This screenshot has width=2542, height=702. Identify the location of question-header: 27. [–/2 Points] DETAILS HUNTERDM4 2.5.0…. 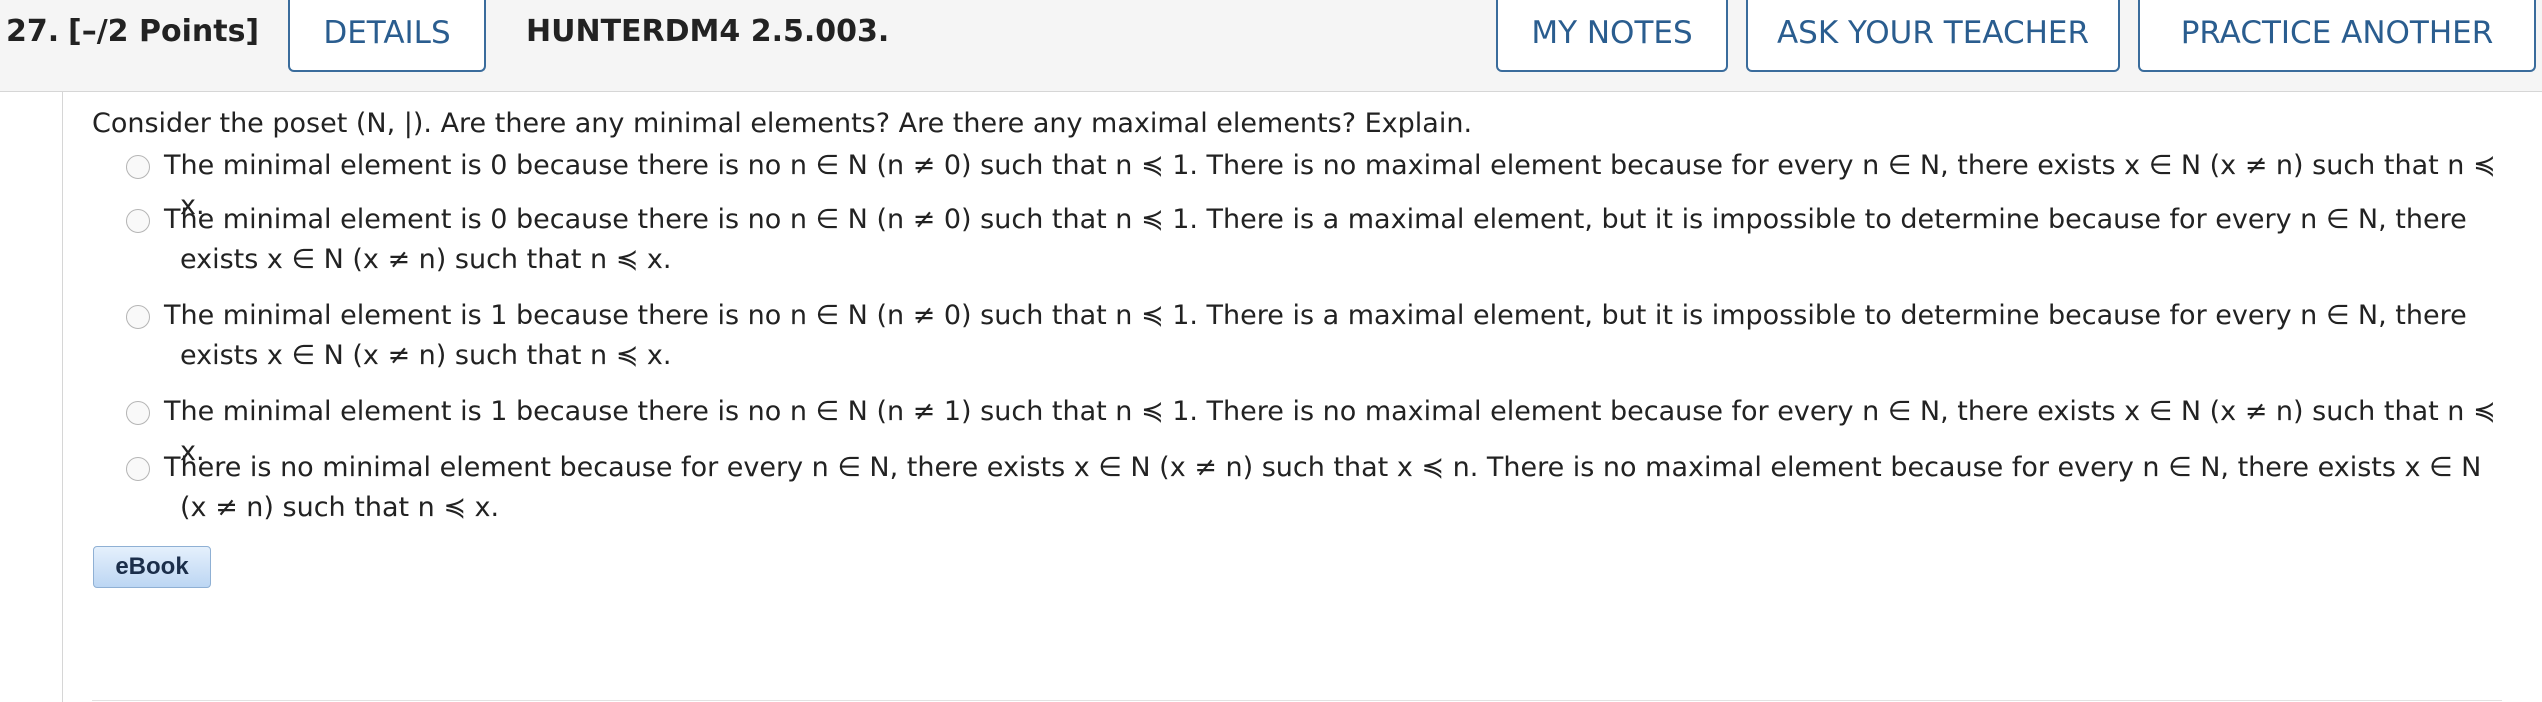
(1271, 46).